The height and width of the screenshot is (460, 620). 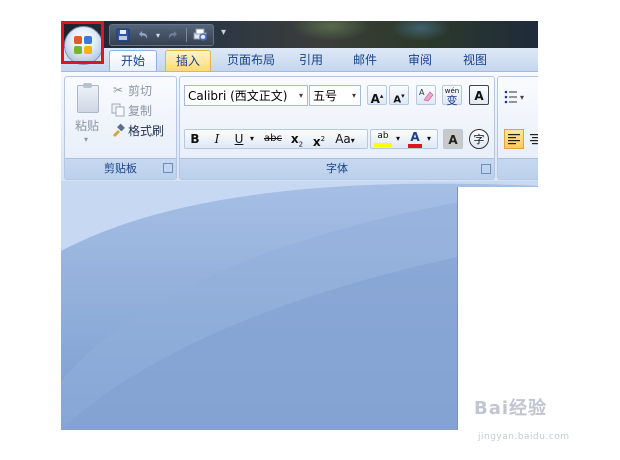 What do you see at coordinates (273, 139) in the screenshot?
I see `strikethrough-button: abc` at bounding box center [273, 139].